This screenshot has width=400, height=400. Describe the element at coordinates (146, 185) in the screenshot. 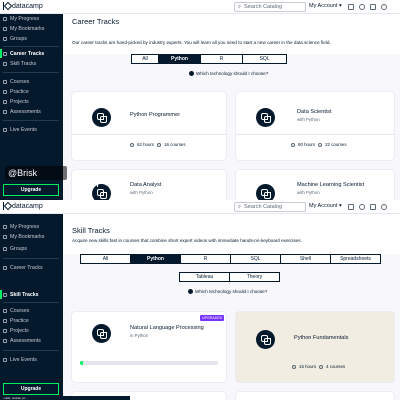

I see `card-title: Data Analyst` at that location.